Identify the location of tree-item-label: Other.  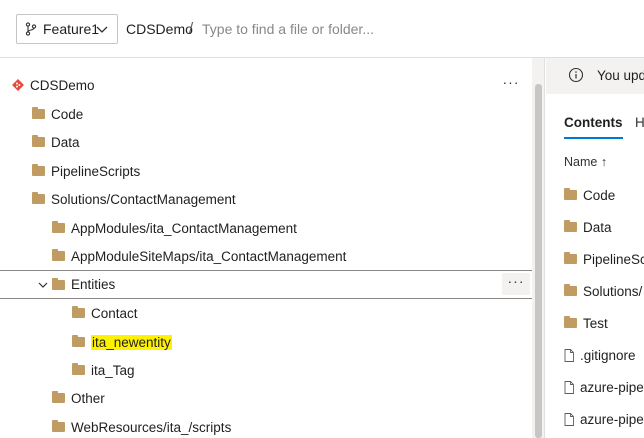
(88, 398).